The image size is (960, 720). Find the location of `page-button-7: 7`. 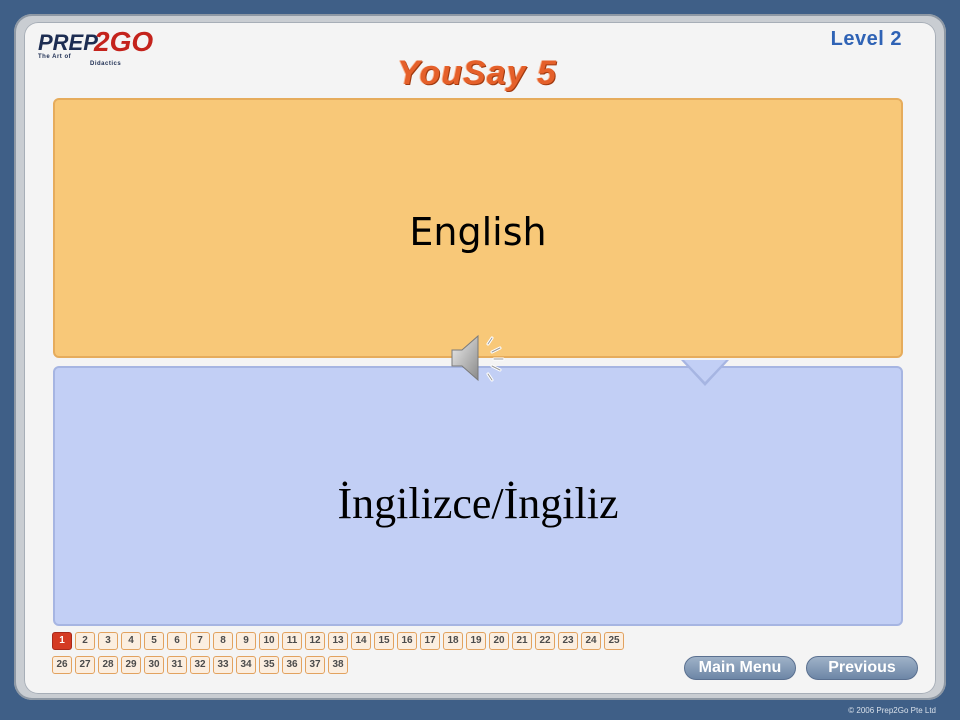

page-button-7: 7 is located at coordinates (200, 641).